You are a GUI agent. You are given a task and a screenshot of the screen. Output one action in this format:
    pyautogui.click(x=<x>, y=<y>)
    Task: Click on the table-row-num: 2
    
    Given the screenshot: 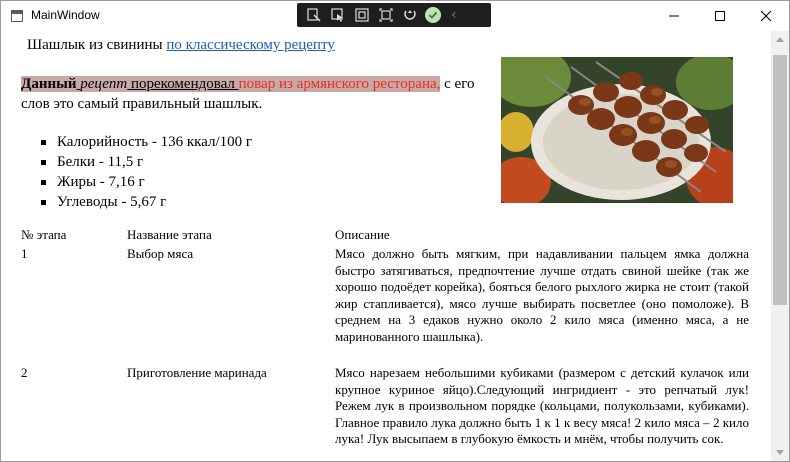 What is the action you would take?
    pyautogui.click(x=24, y=372)
    